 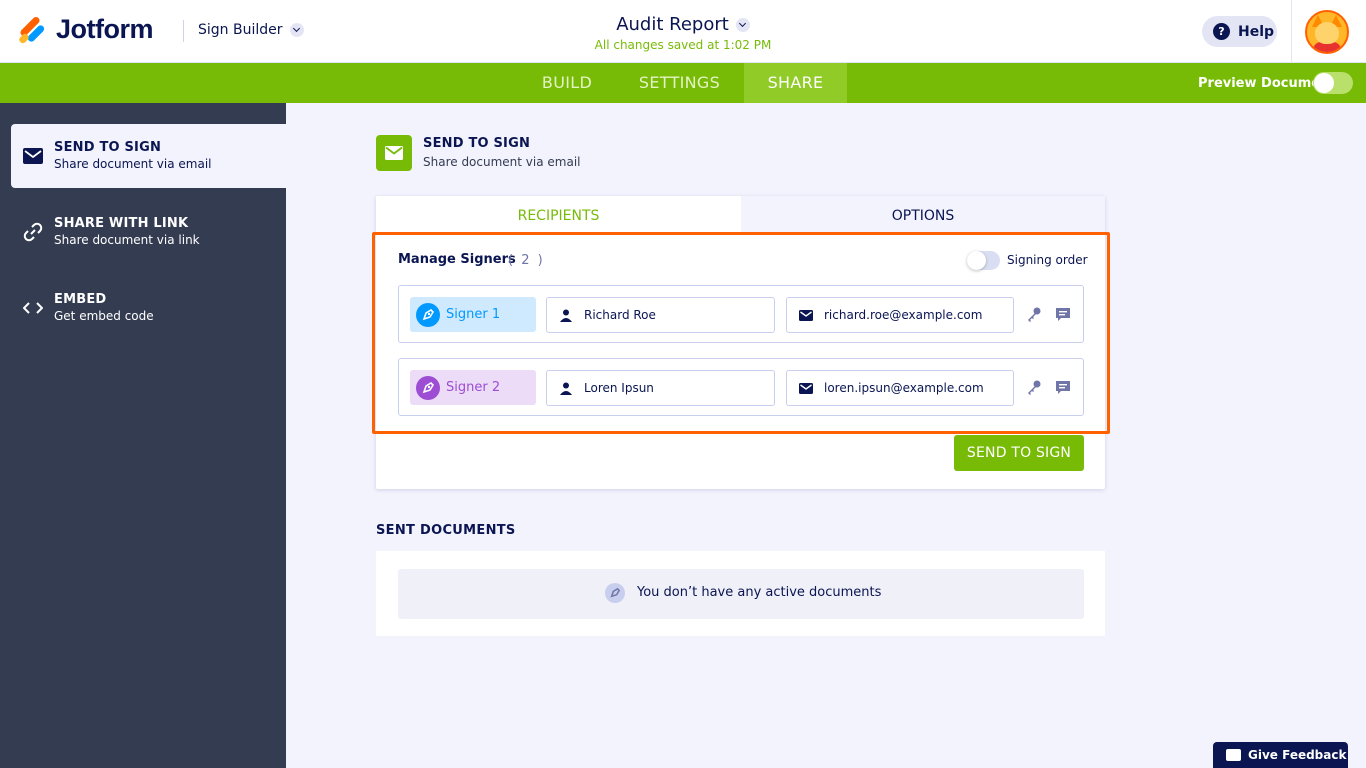 I want to click on sent-documents-card: You don’t have any active documents, so click(x=740, y=593).